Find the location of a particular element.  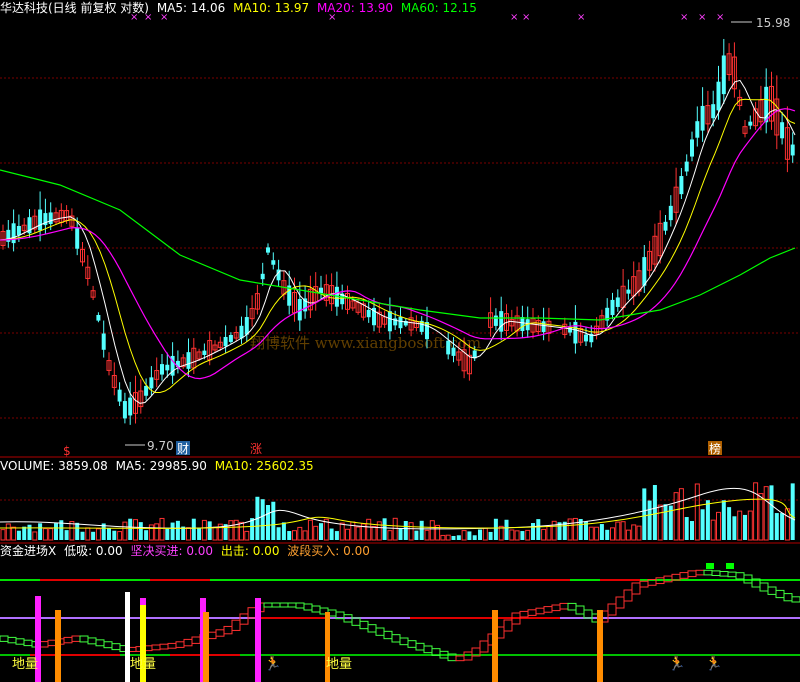

dili-label-3: 地量 is located at coordinates (339, 664).